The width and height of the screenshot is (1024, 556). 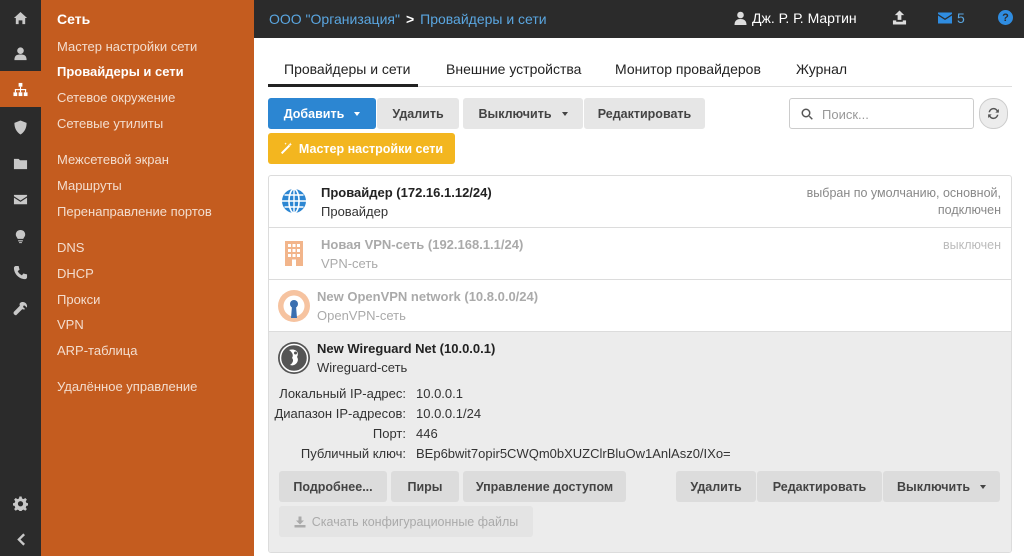 What do you see at coordinates (113, 159) in the screenshot?
I see `nav-item-firewall: Межсетевой экран` at bounding box center [113, 159].